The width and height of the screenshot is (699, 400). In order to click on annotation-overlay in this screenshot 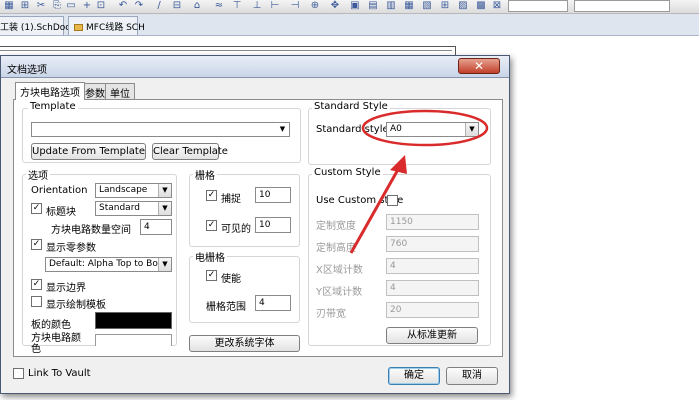, I will do `click(419, 181)`.